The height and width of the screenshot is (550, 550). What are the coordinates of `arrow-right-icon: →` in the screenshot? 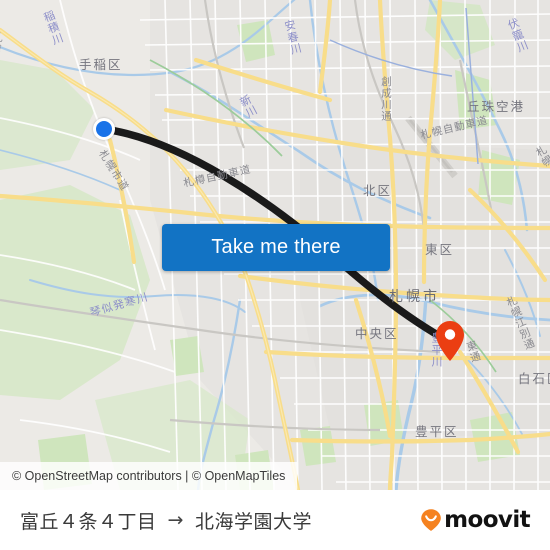 It's located at (175, 520).